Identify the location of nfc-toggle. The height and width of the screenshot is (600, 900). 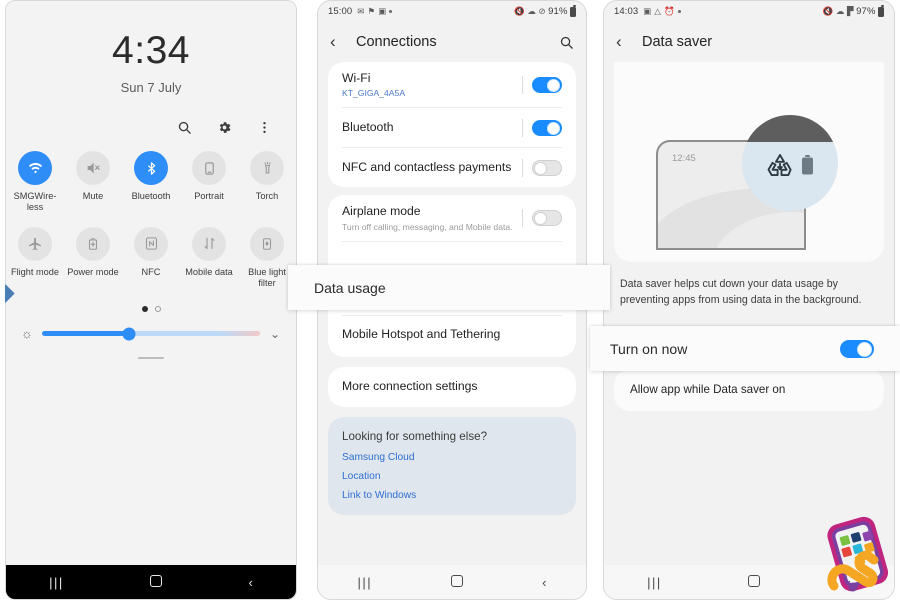
(547, 167).